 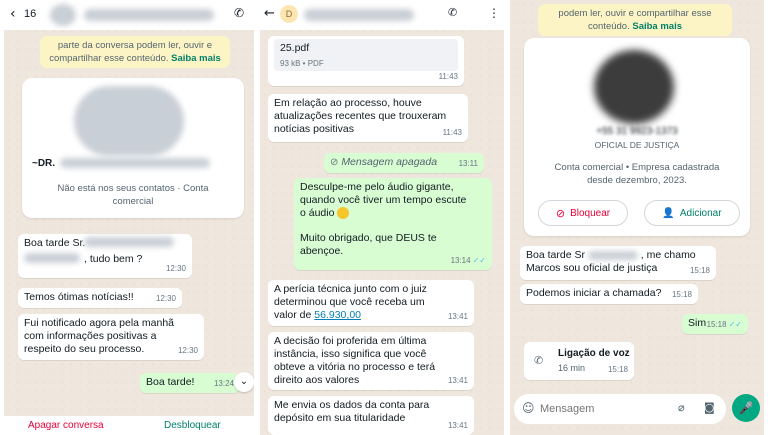 What do you see at coordinates (90, 336) in the screenshot?
I see `message-text: com informações positivas a` at bounding box center [90, 336].